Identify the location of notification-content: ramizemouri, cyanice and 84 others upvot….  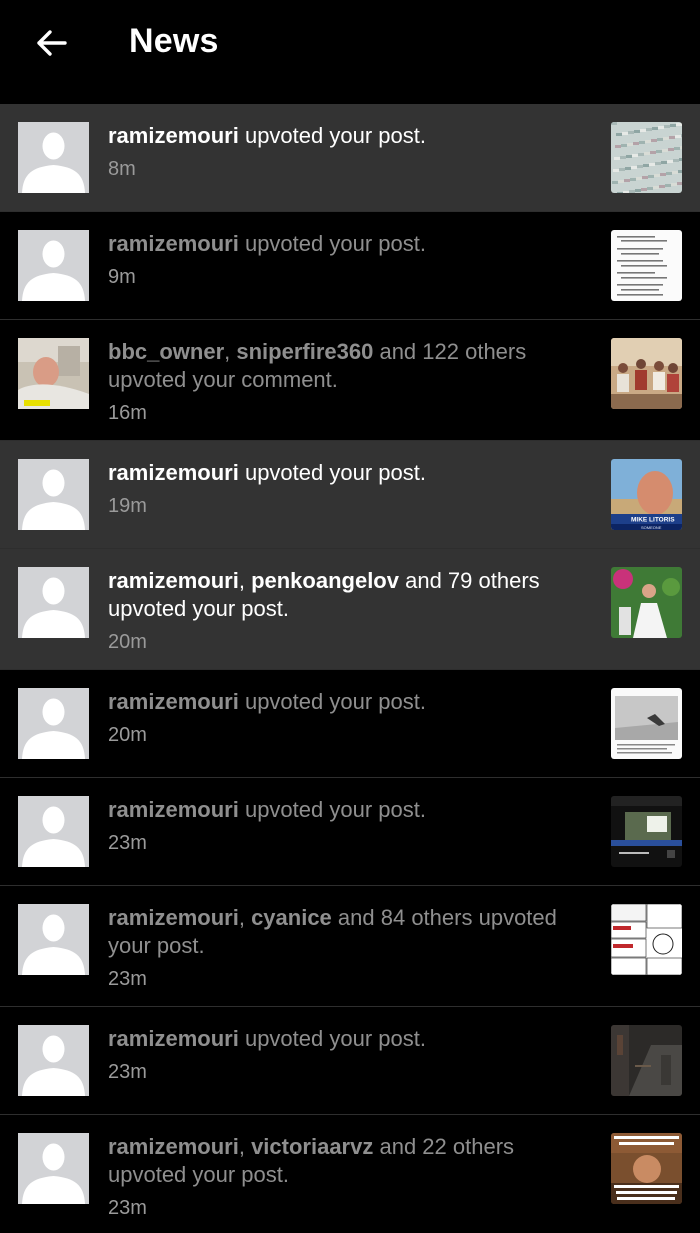
(343, 948).